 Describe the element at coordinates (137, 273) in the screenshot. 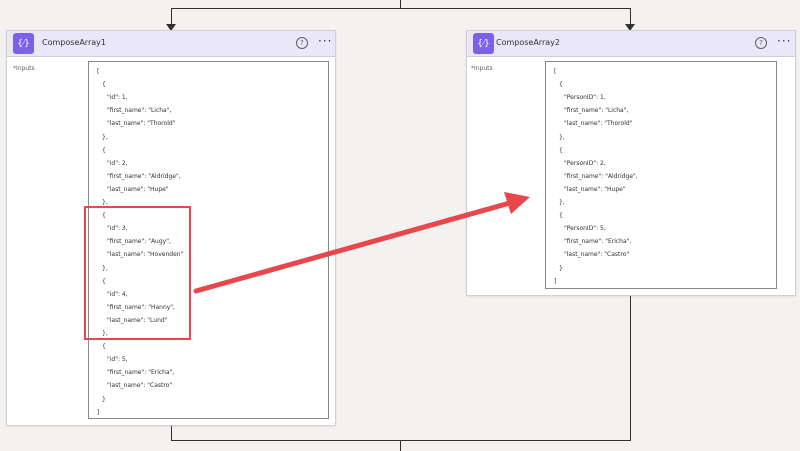

I see `removed-items-highlight` at that location.